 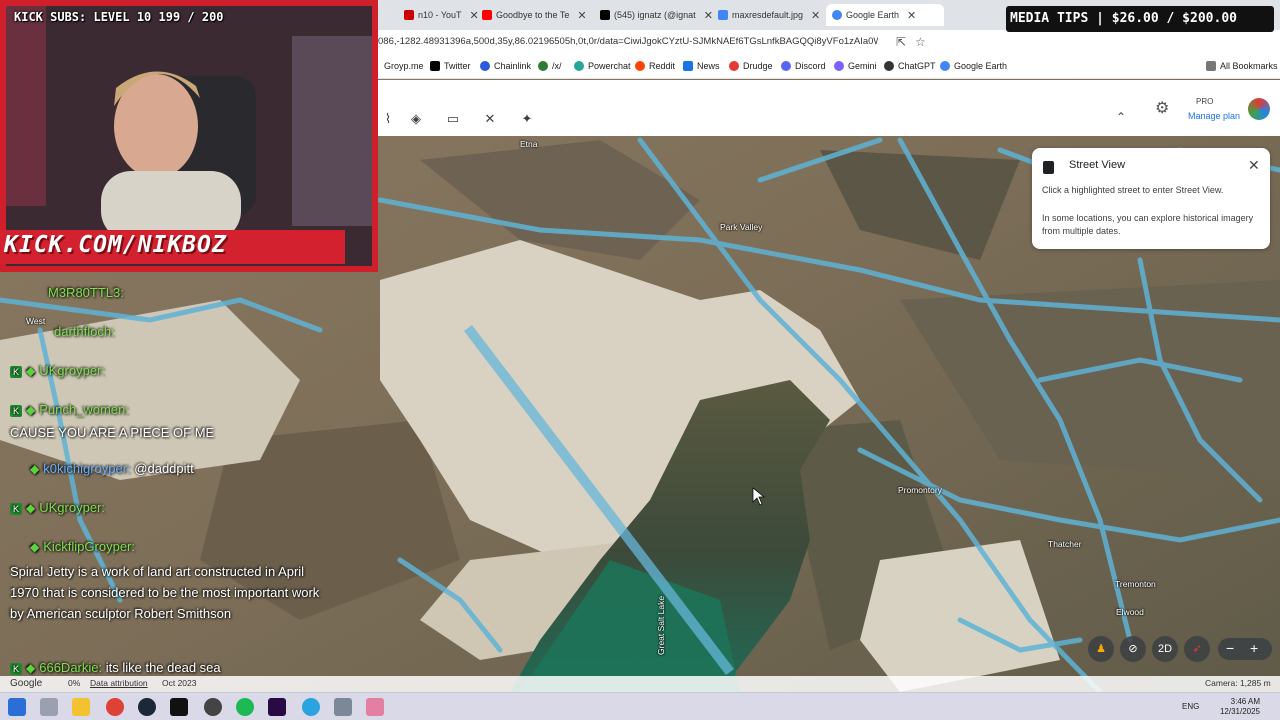 I want to click on drudge-icon, so click(x=734, y=66).